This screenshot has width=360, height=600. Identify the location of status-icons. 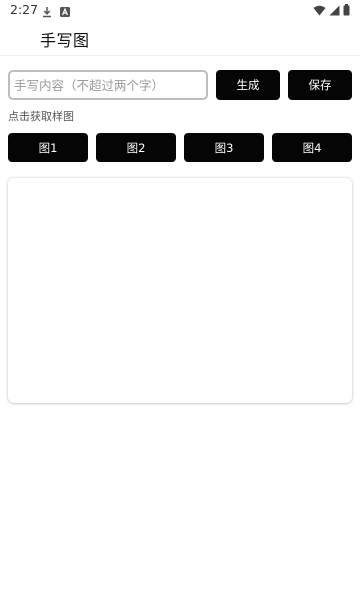
(331, 10).